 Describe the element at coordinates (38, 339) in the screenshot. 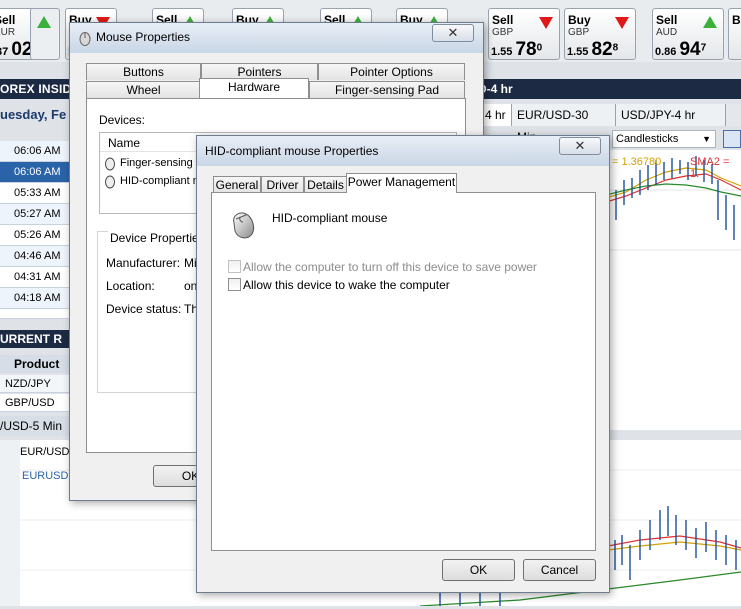

I see `current-rates-header: URRENT R` at that location.